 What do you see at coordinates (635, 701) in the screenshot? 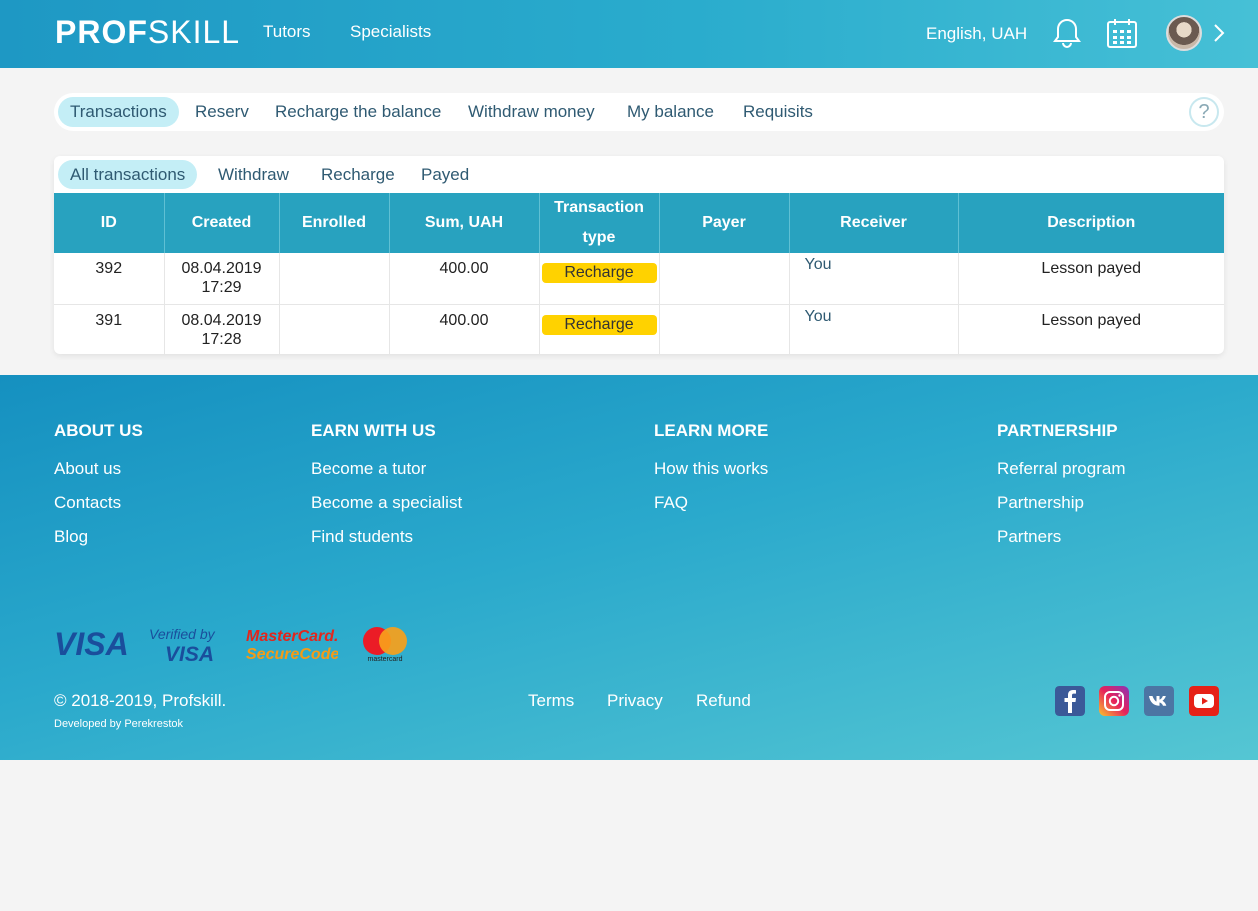
I see `footer-link-privacy: Privacy` at bounding box center [635, 701].